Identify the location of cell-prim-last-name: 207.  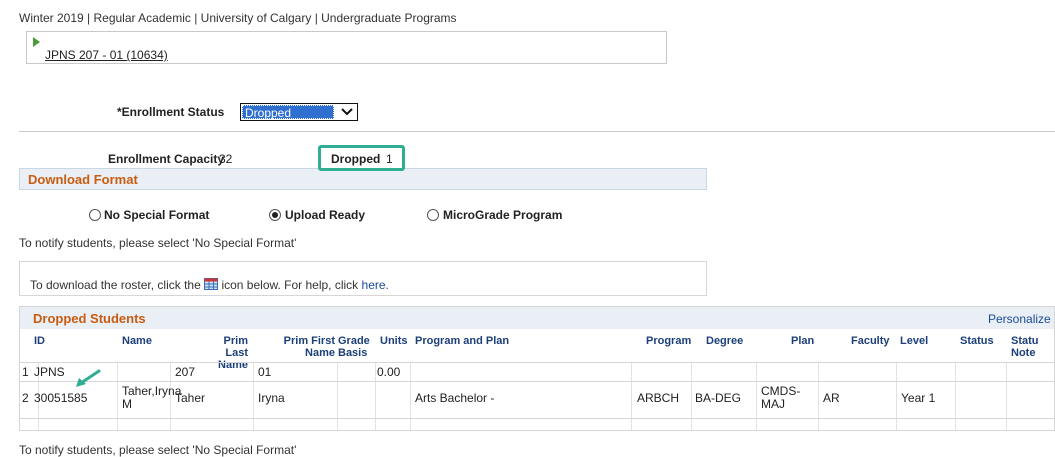
(185, 372).